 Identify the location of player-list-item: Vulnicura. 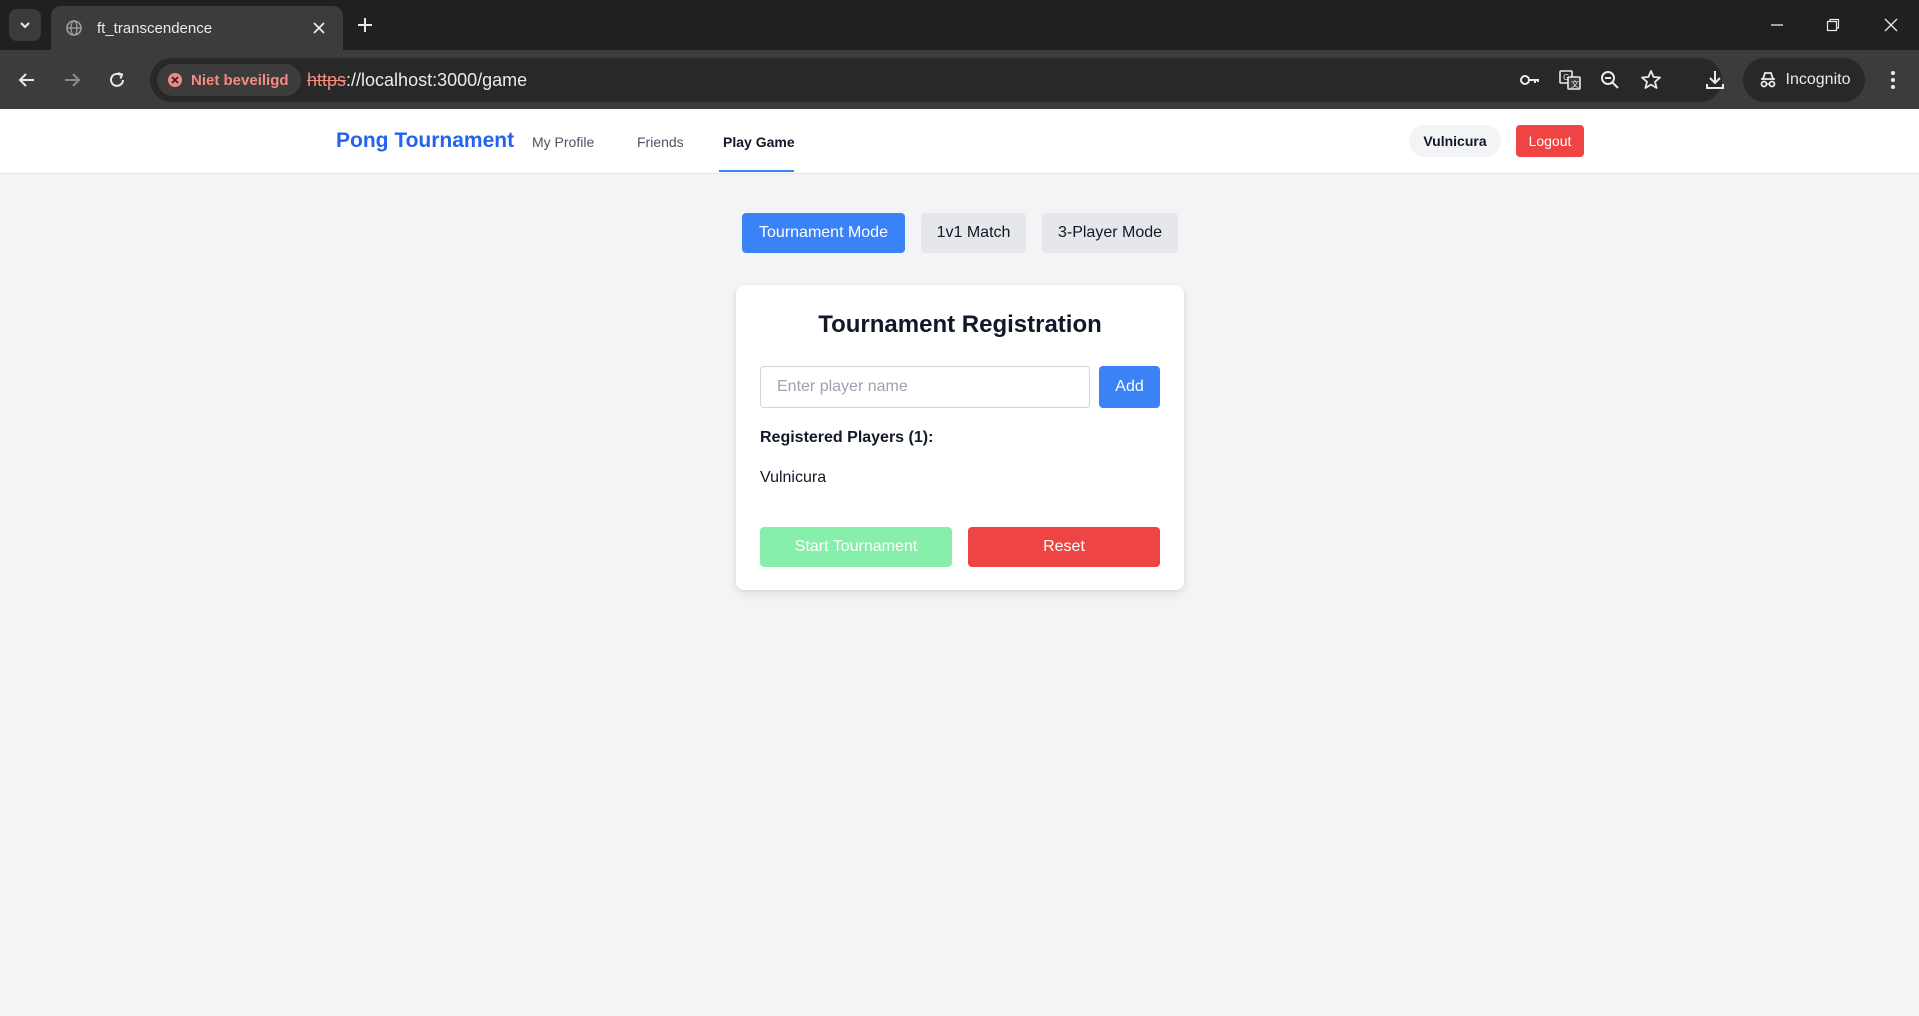
(793, 477).